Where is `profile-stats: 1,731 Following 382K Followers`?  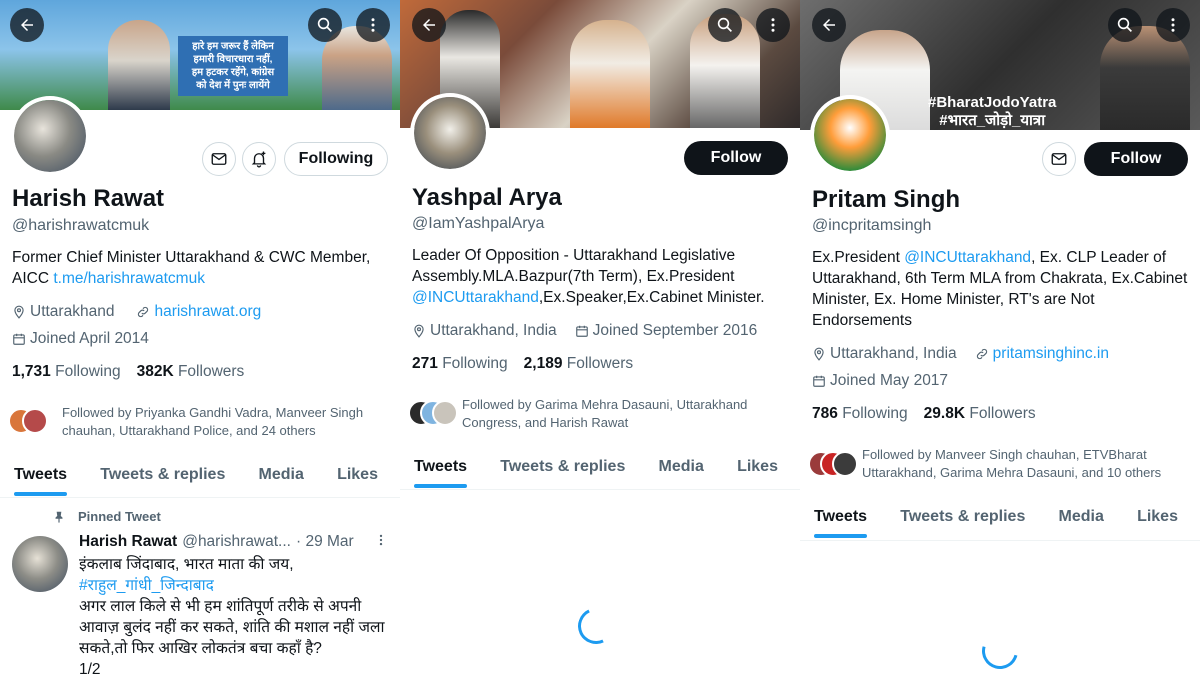
profile-stats: 1,731 Following 382K Followers is located at coordinates (128, 372).